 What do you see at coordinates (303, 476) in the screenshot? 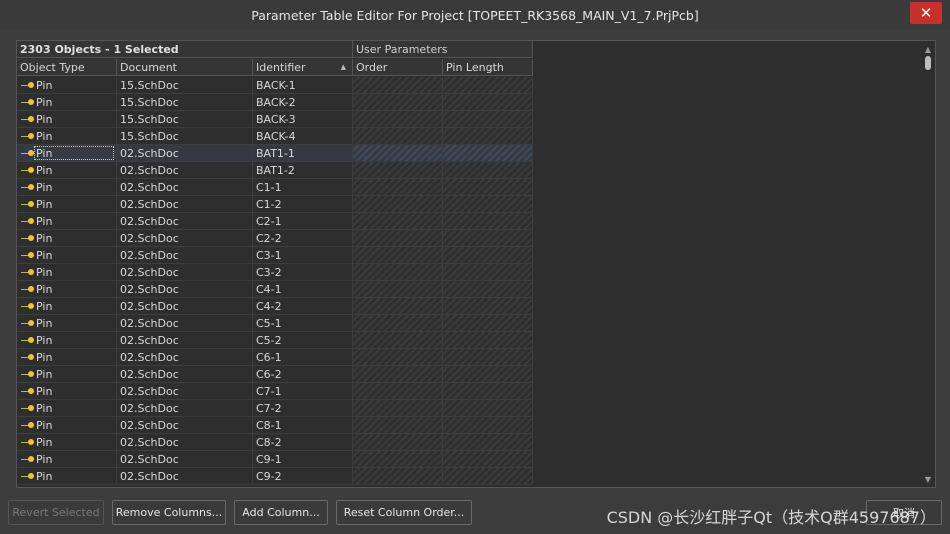
I see `cell-identifier: C9-2` at bounding box center [303, 476].